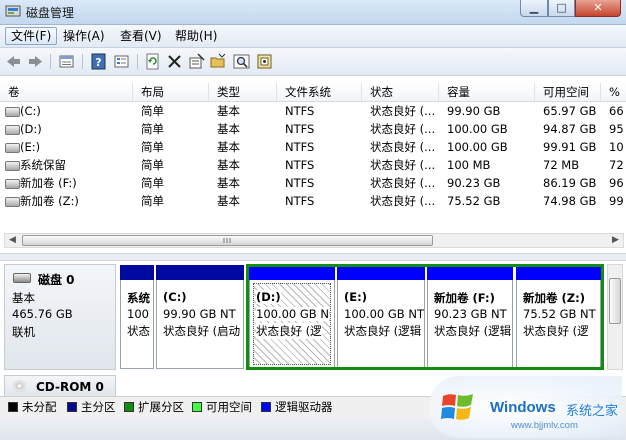  I want to click on watermark-url: www.bjjmlv.com, so click(544, 425).